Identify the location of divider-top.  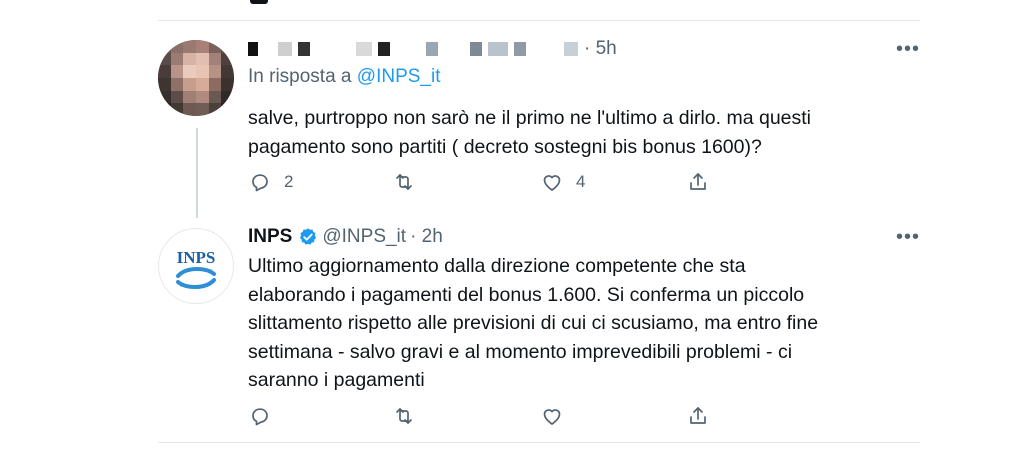
(539, 20).